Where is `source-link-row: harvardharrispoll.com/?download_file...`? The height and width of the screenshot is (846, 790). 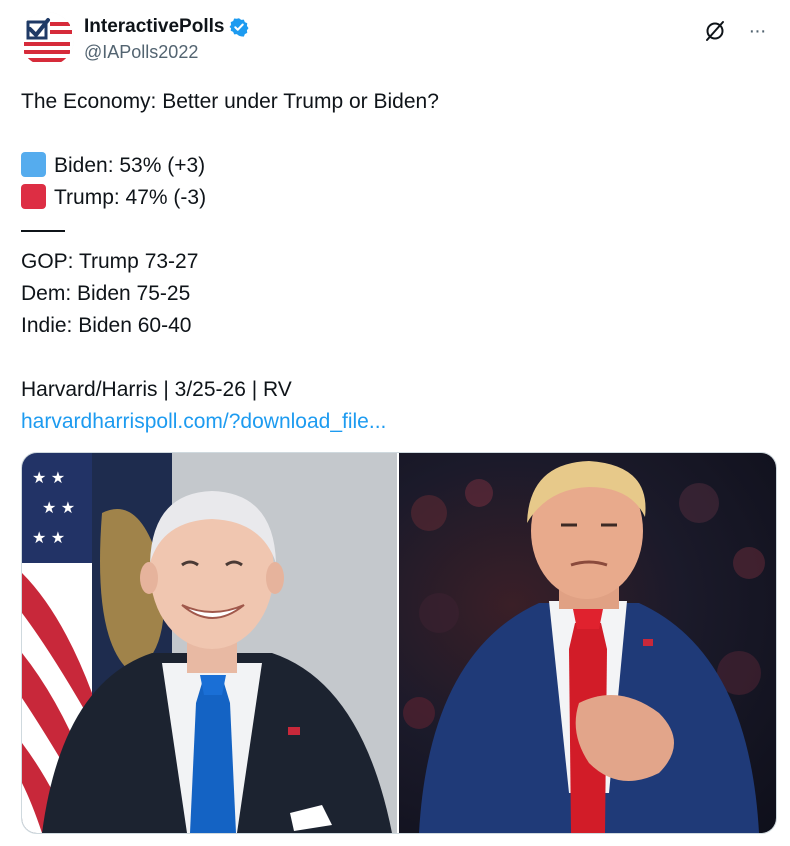
source-link-row: harvardharrispoll.com/?download_file... is located at coordinates (391, 422).